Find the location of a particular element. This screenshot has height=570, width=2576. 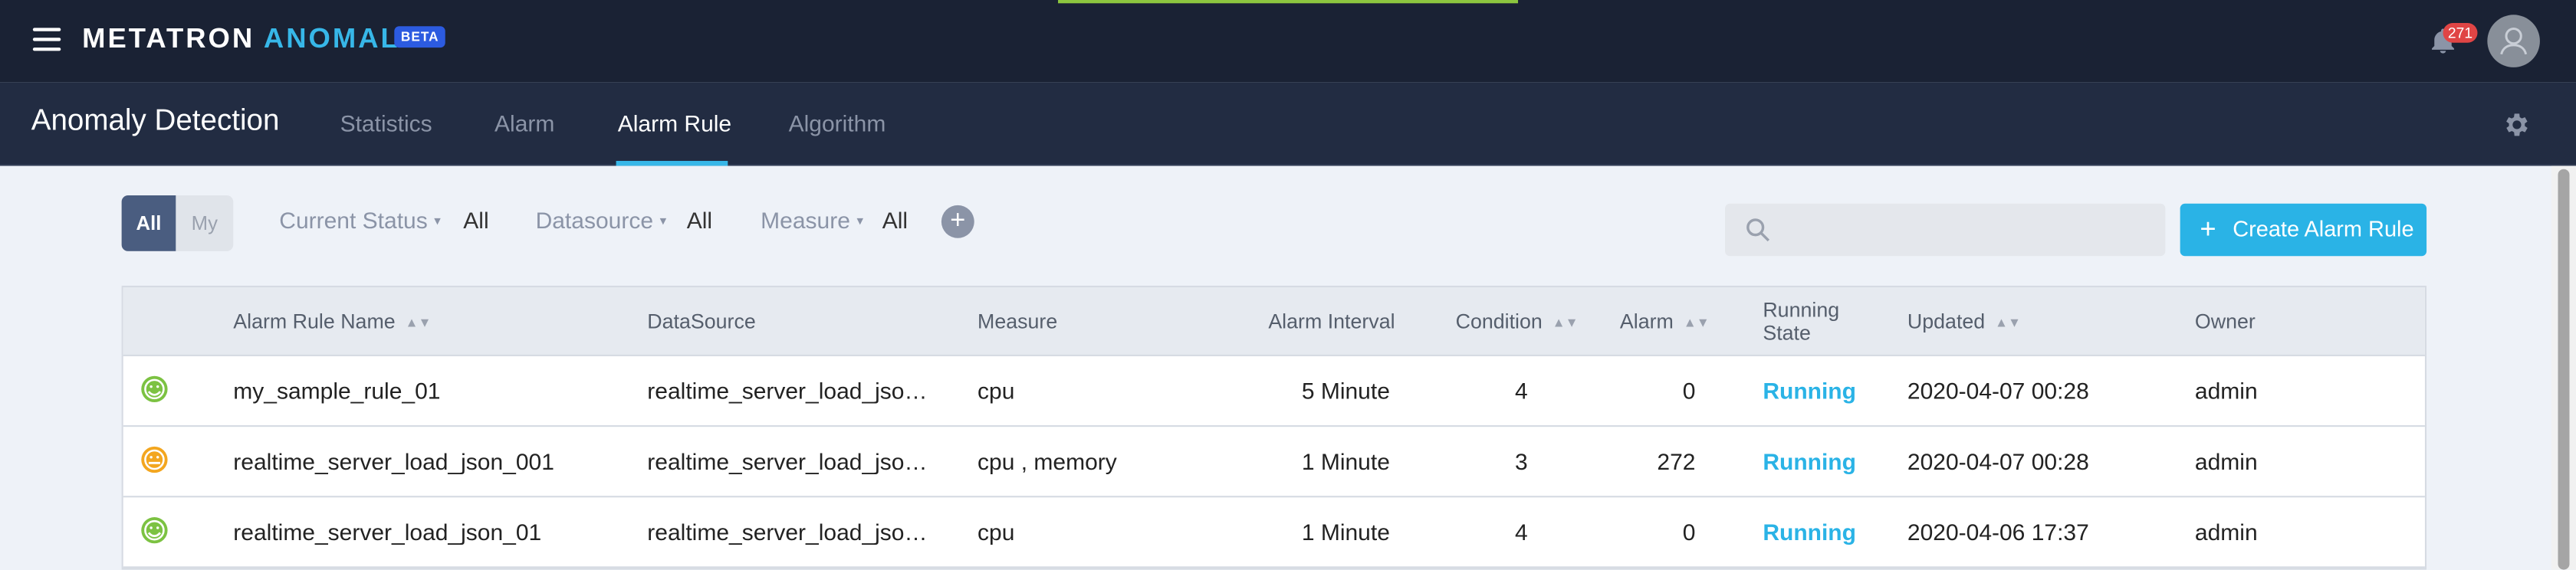

beta-badge: BETA is located at coordinates (420, 37).